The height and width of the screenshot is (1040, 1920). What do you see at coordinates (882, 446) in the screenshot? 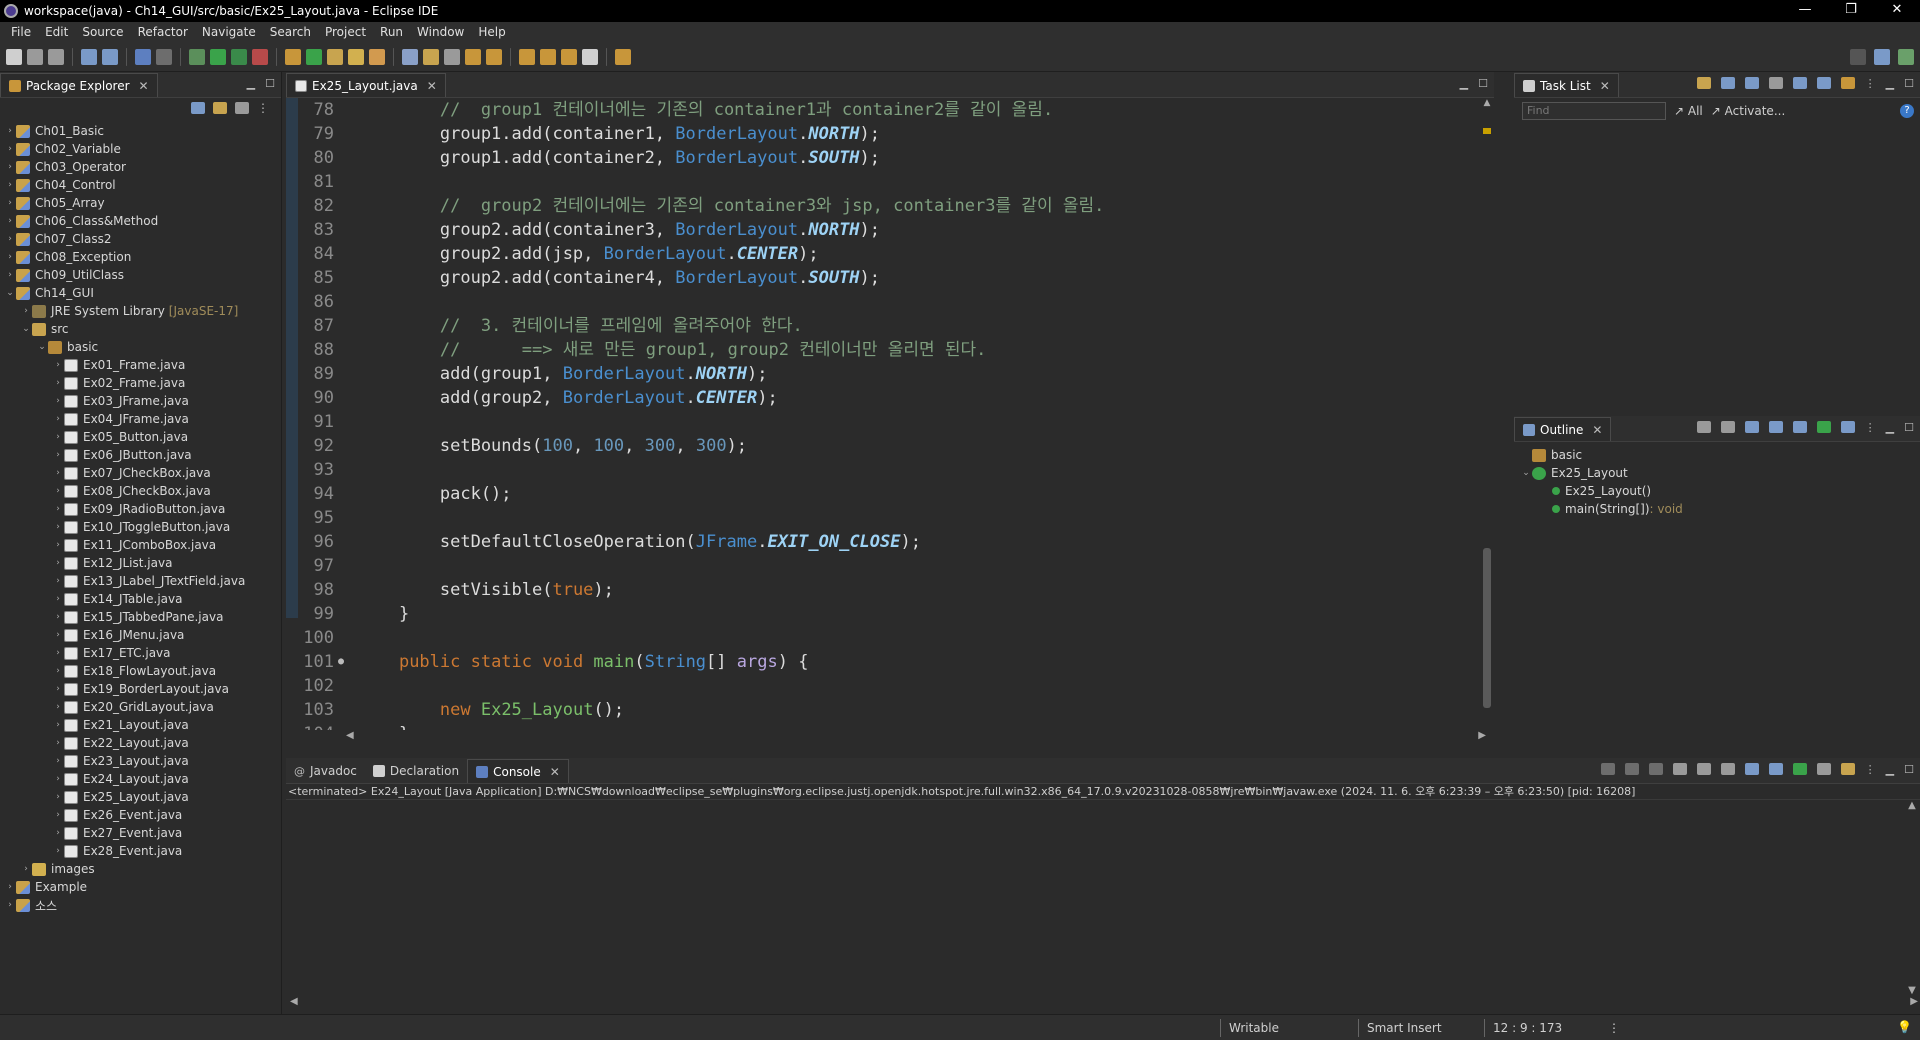
I see `code-line: 92 setBounds(100, 100, 300, 300);` at bounding box center [882, 446].